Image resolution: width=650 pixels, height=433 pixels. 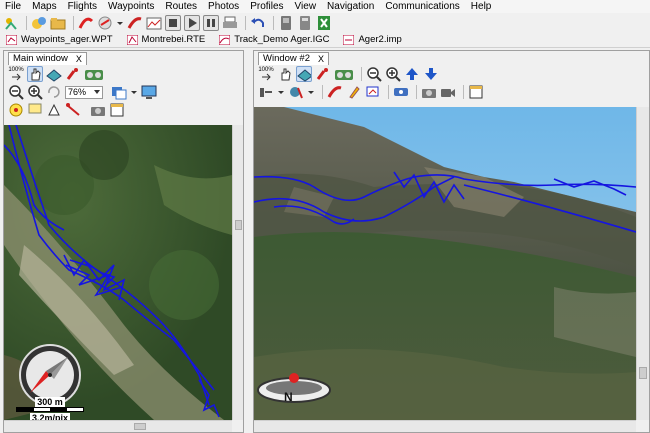 What do you see at coordinates (324, 23) in the screenshot?
I see `excel-export-icon` at bounding box center [324, 23].